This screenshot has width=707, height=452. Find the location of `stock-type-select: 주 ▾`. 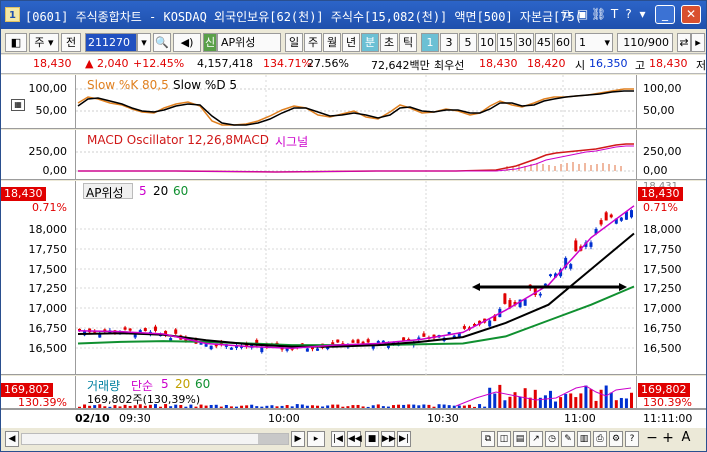

stock-type-select: 주 ▾ is located at coordinates (44, 42).